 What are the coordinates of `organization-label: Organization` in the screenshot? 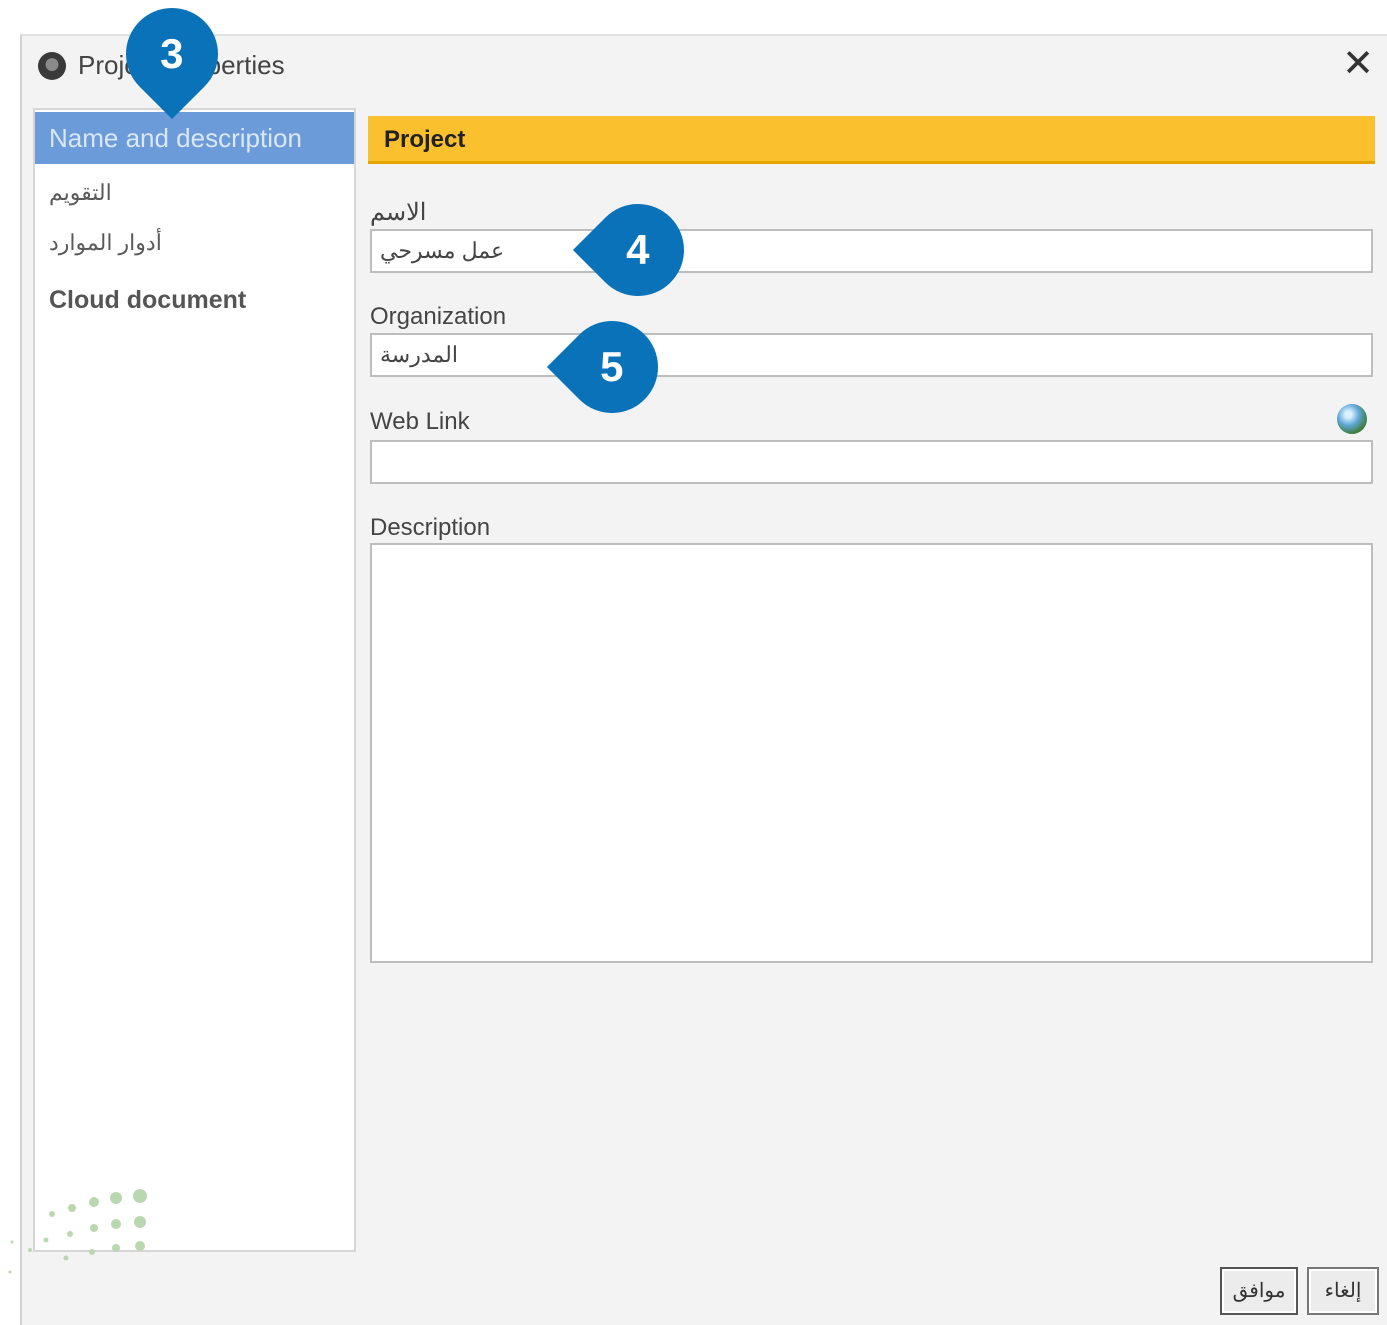 It's located at (438, 316).